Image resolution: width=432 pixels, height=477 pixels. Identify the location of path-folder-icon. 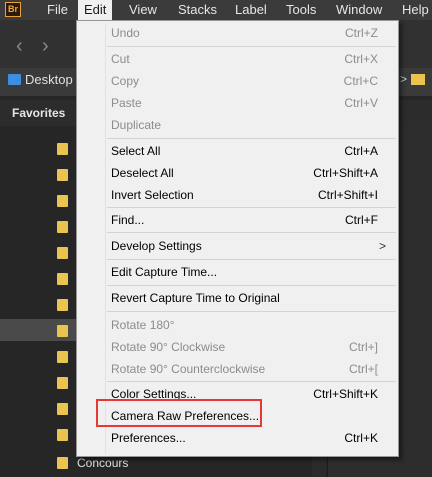
(418, 79).